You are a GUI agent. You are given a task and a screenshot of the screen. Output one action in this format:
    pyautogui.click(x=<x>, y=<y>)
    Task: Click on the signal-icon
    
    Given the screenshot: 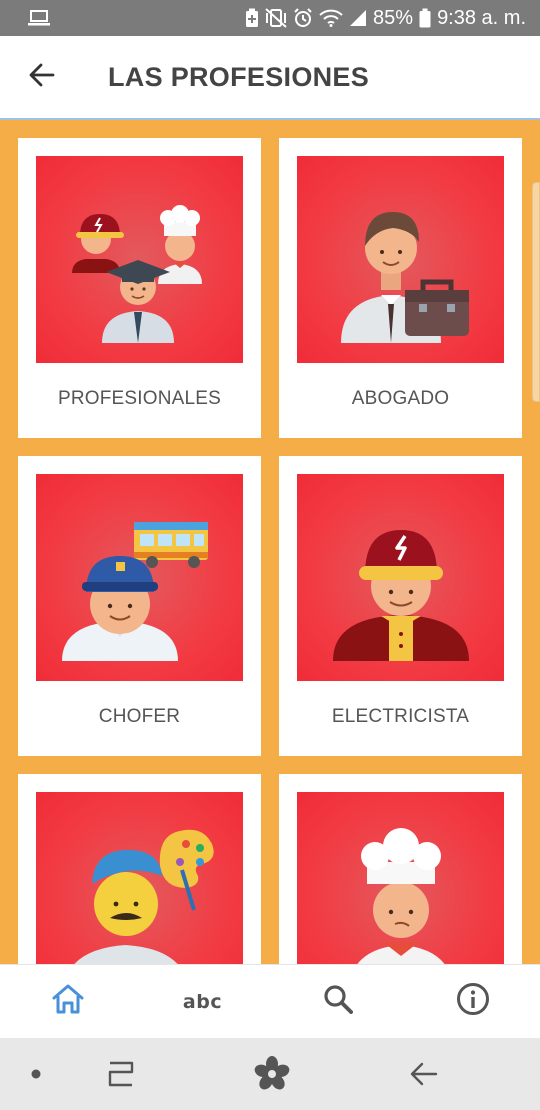 What is the action you would take?
    pyautogui.click(x=358, y=18)
    